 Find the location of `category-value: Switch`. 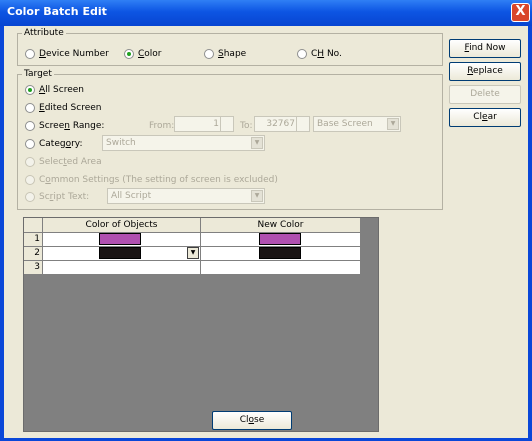

category-value: Switch is located at coordinates (121, 143).